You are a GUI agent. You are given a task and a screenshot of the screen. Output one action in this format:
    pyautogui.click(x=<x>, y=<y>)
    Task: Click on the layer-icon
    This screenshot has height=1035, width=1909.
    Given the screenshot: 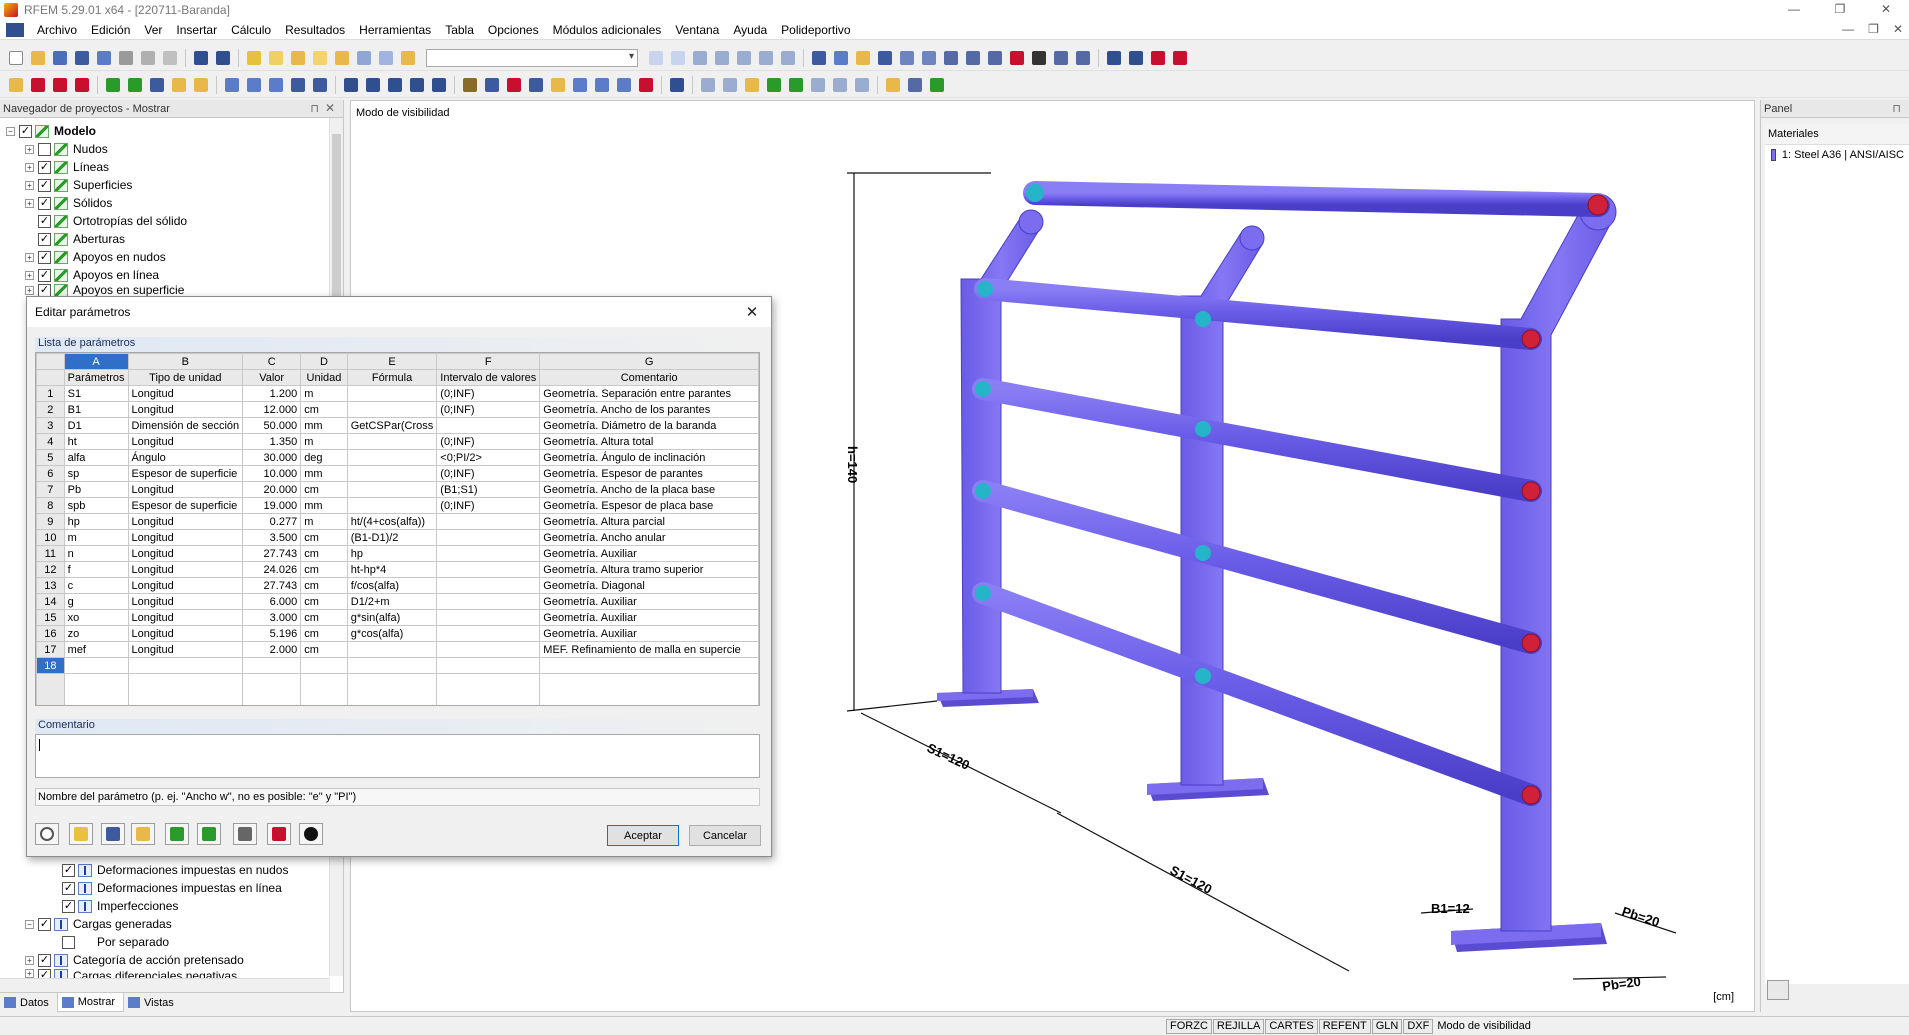 What is the action you would take?
    pyautogui.click(x=796, y=85)
    